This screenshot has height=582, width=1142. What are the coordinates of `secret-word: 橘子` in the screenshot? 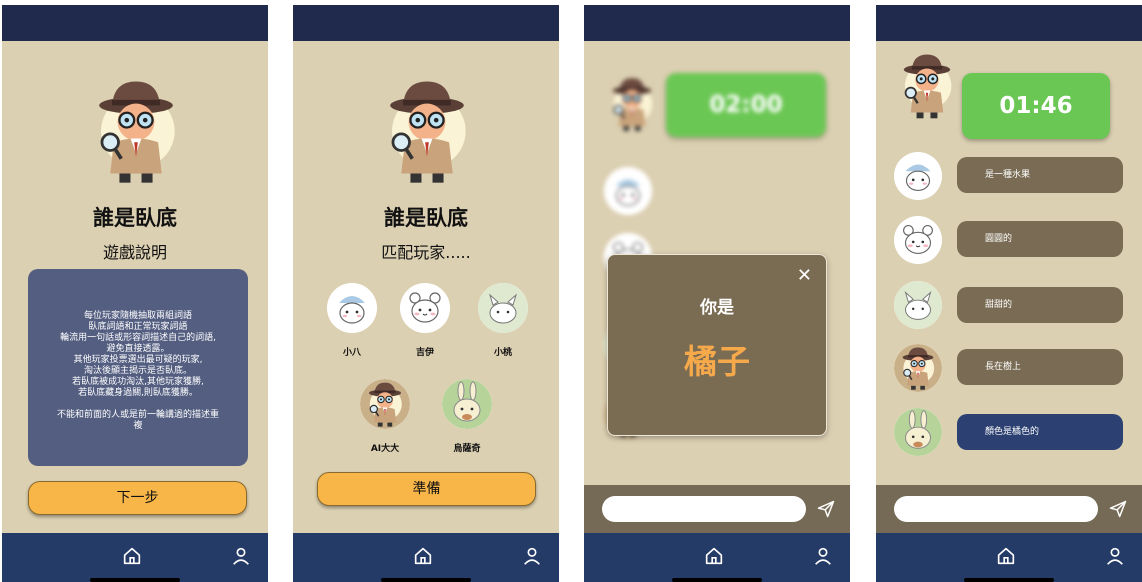 It's located at (717, 361).